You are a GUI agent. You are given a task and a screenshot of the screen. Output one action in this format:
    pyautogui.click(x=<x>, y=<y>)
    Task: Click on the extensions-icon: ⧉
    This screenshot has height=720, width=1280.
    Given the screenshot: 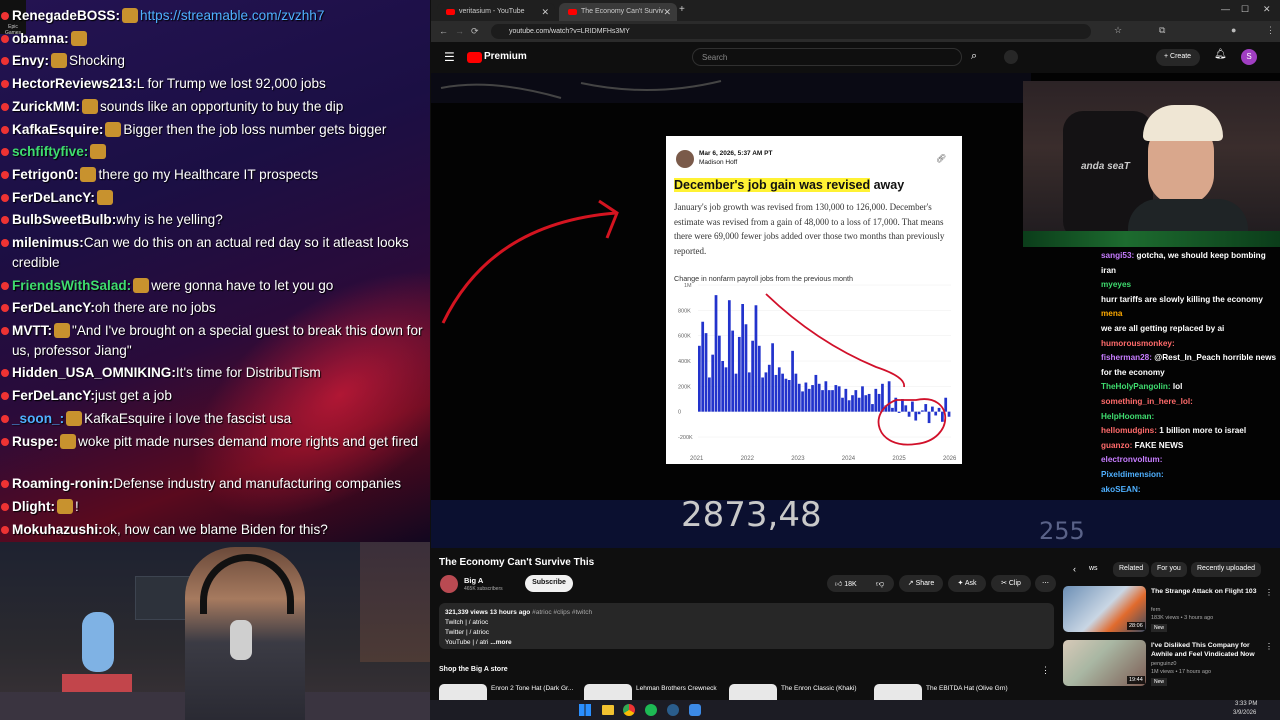 What is the action you would take?
    pyautogui.click(x=1162, y=30)
    